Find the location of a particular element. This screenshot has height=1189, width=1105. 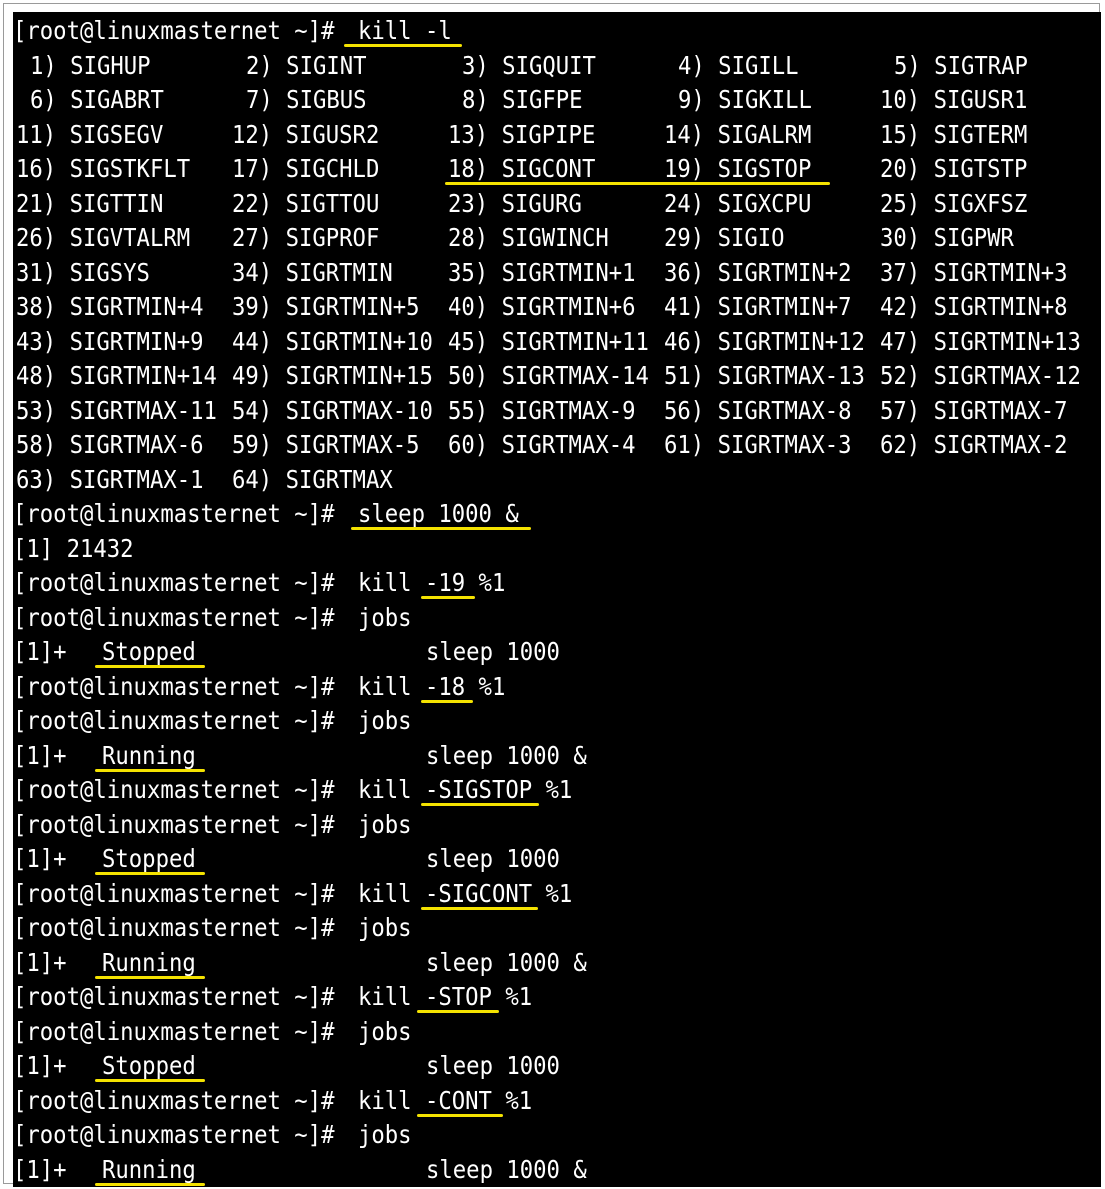

signal-entry: 7) SIGBUS is located at coordinates (306, 99).